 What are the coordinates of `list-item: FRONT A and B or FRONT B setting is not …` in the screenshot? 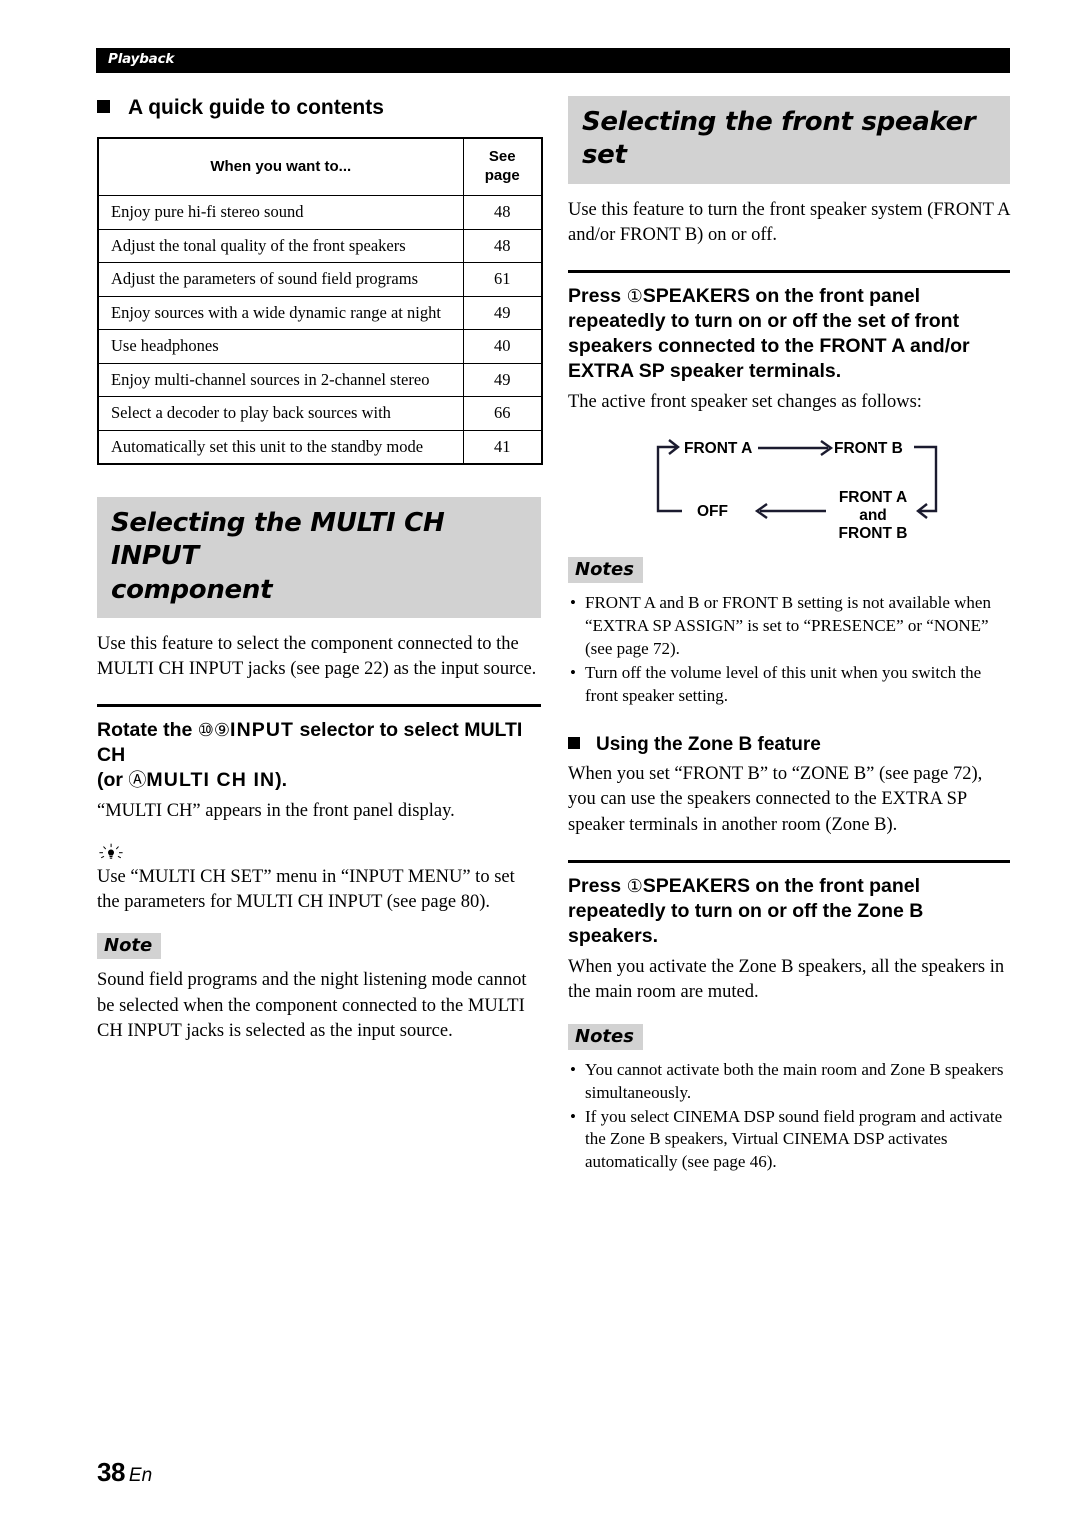 It's located at (789, 626).